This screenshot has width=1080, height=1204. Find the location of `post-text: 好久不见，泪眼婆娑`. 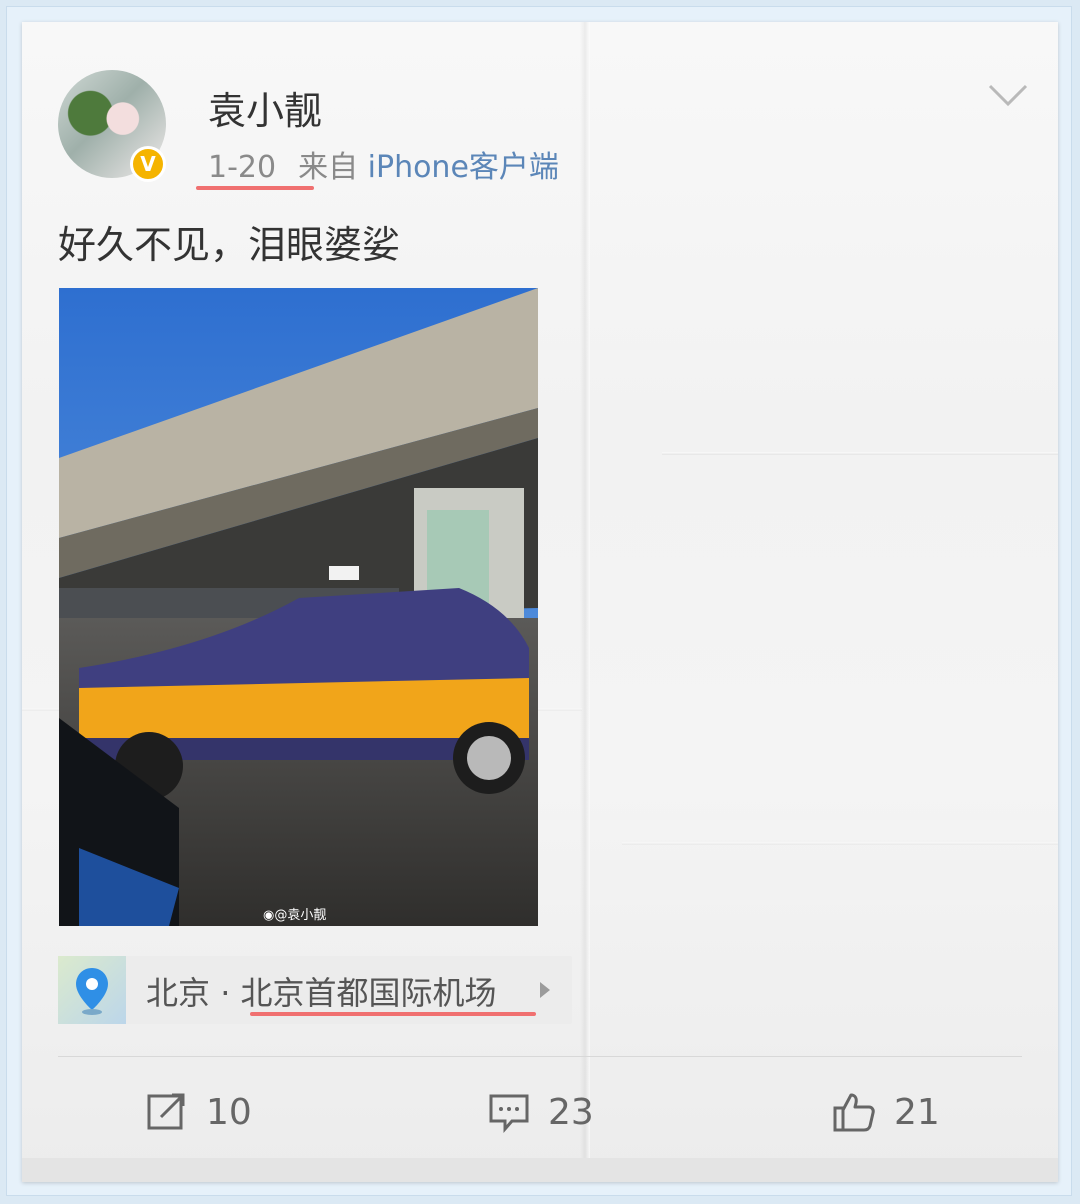

post-text: 好久不见，泪眼婆娑 is located at coordinates (229, 245).